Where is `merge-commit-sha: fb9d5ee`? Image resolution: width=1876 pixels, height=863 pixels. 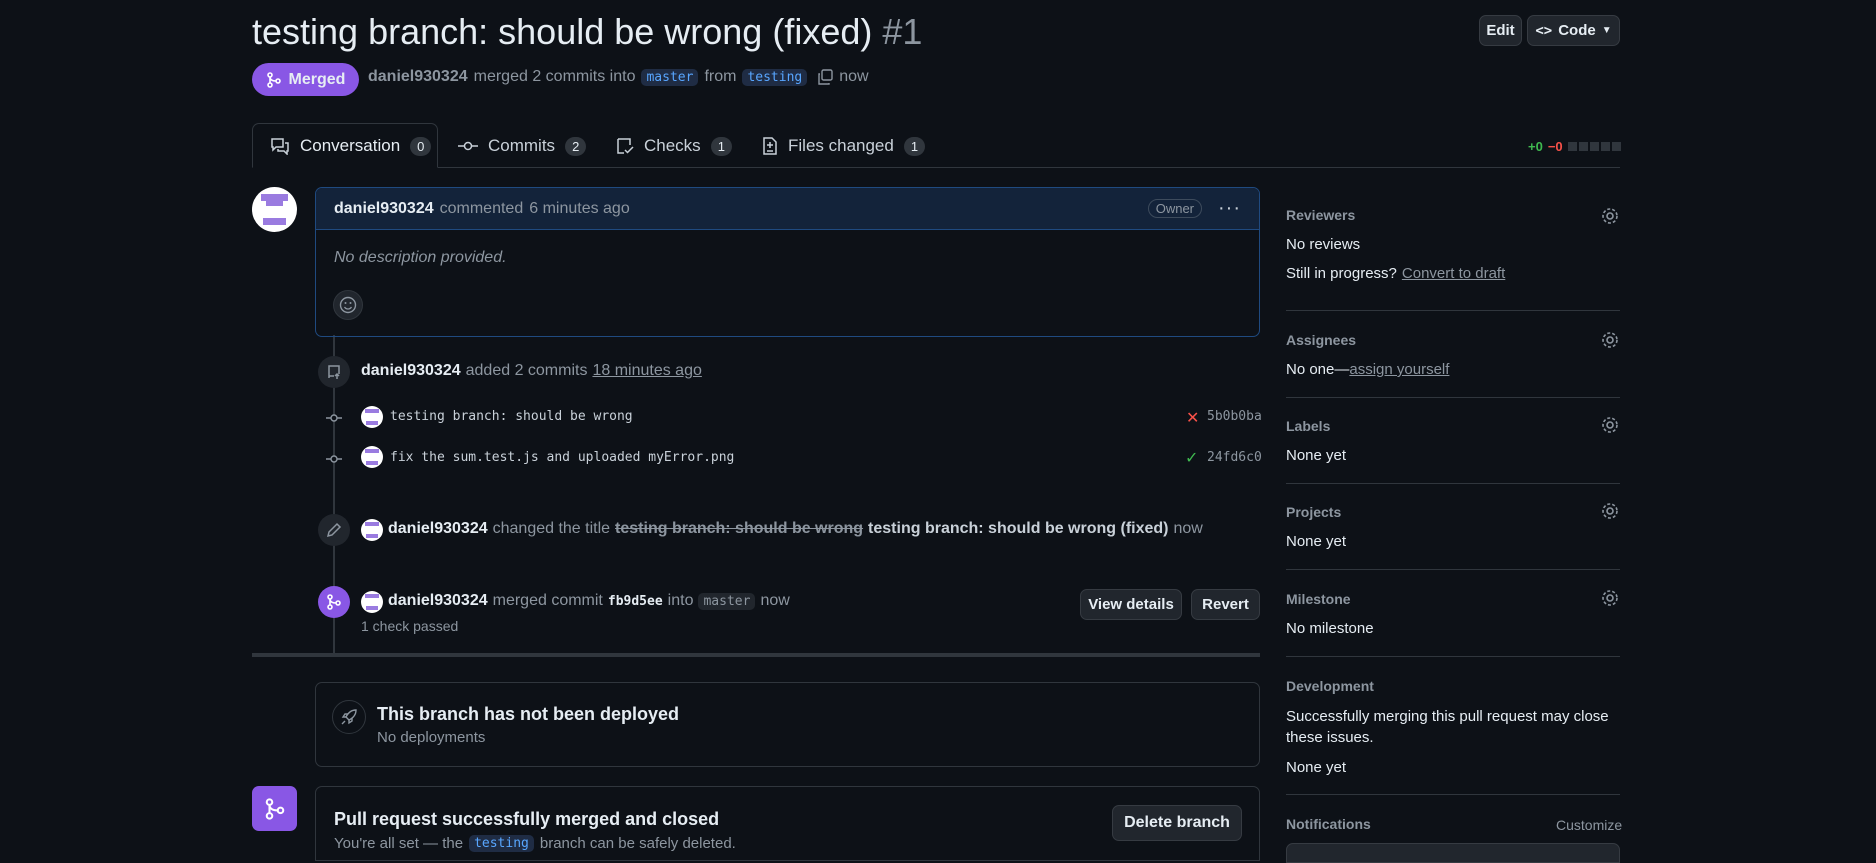 merge-commit-sha: fb9d5ee is located at coordinates (635, 601).